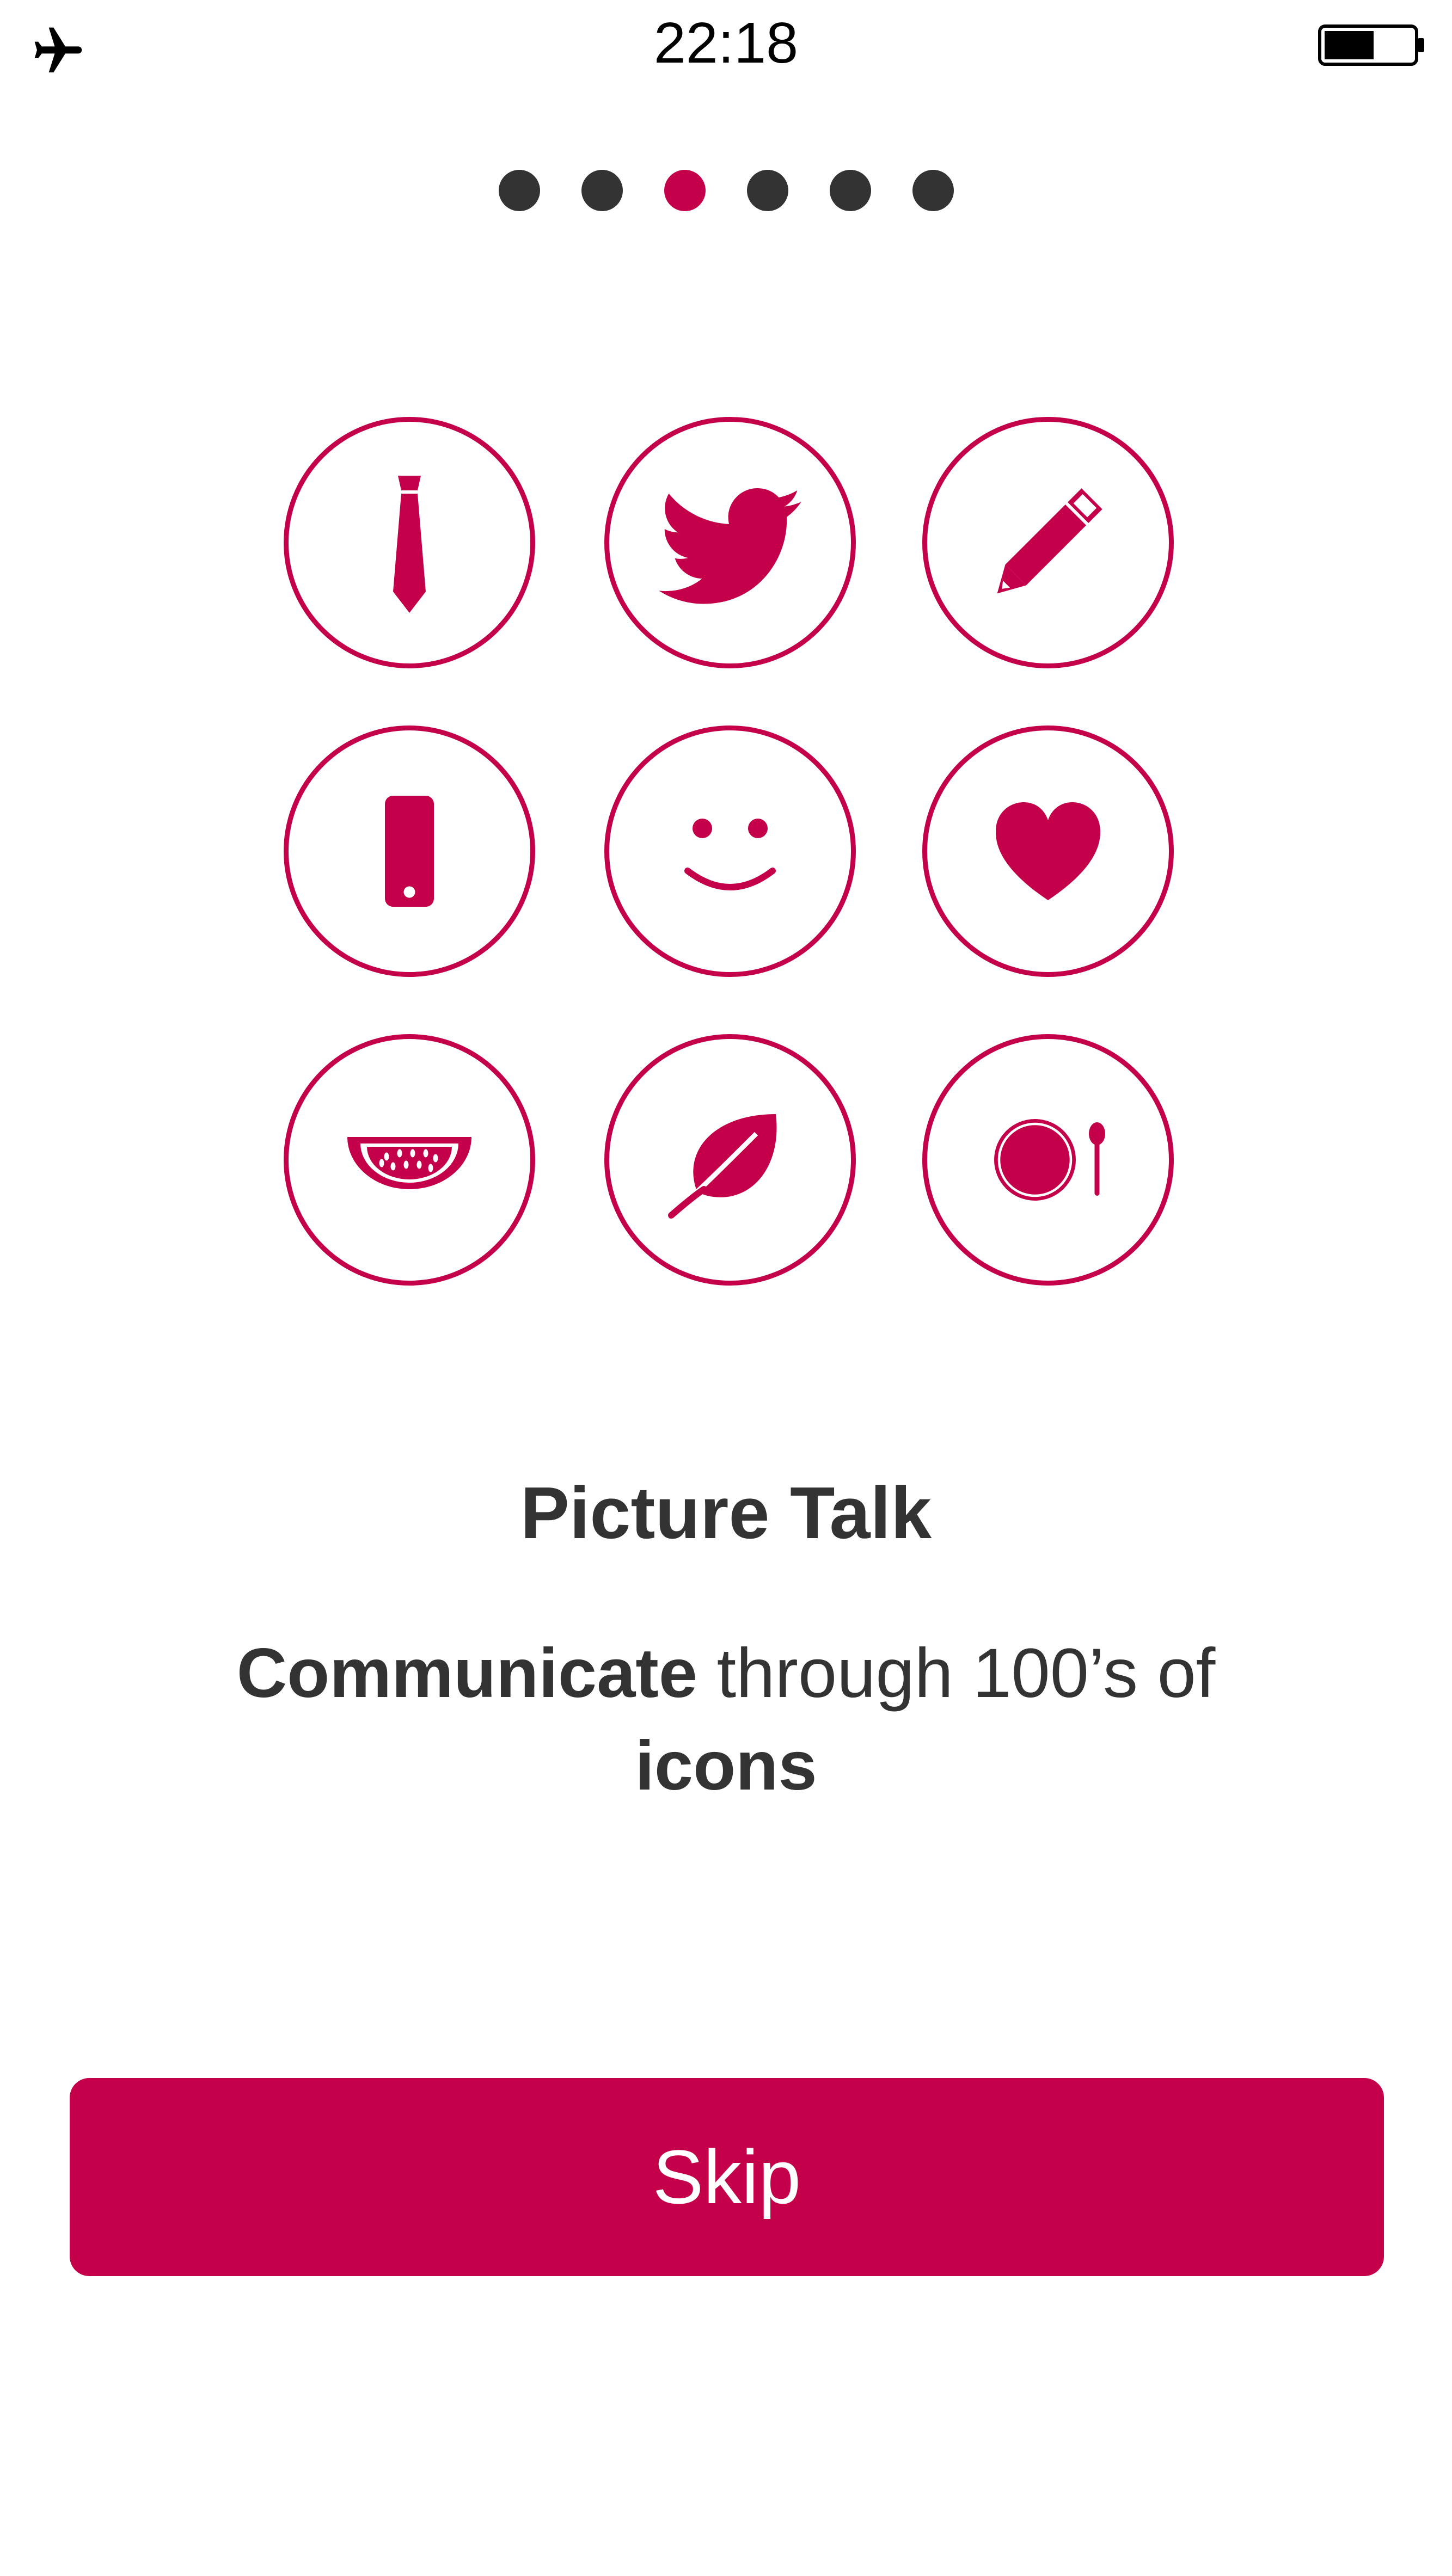 The image size is (1452, 2576). Describe the element at coordinates (726, 1719) in the screenshot. I see `description-text: Communicate through 100’s of icons` at that location.